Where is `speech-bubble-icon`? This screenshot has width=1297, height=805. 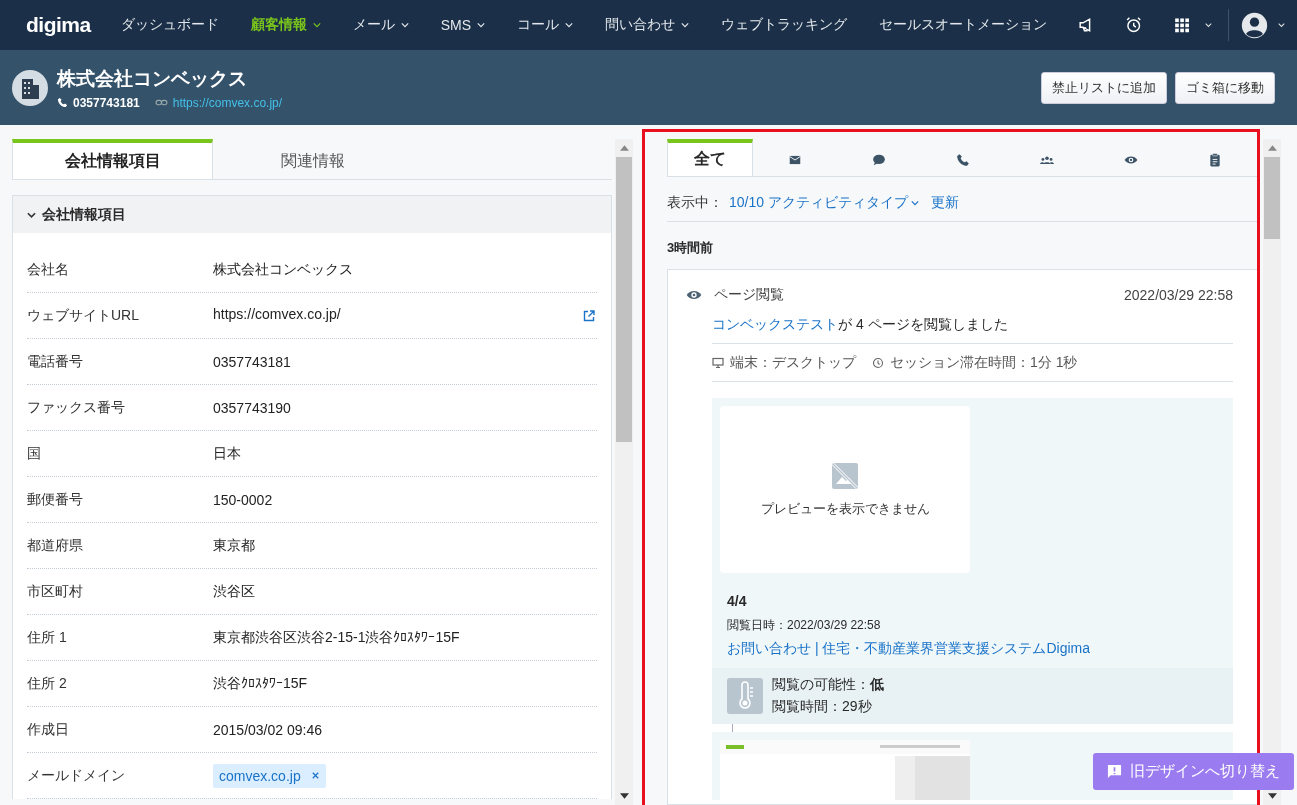
speech-bubble-icon is located at coordinates (879, 159).